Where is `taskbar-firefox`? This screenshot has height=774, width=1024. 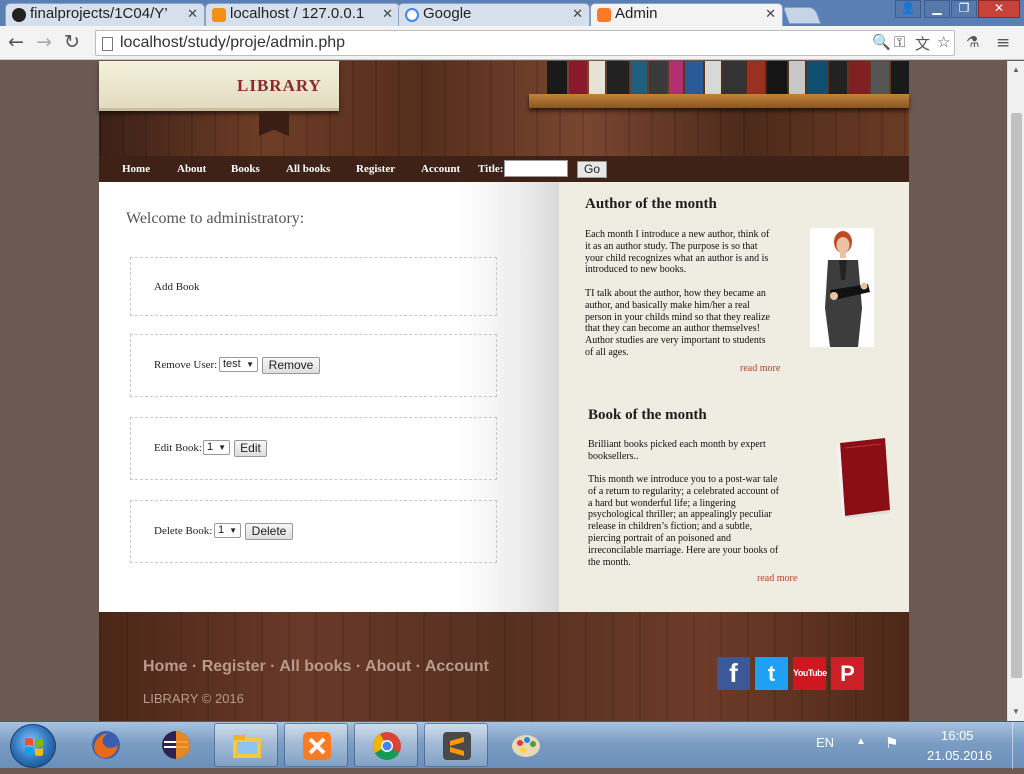
taskbar-firefox is located at coordinates (106, 745).